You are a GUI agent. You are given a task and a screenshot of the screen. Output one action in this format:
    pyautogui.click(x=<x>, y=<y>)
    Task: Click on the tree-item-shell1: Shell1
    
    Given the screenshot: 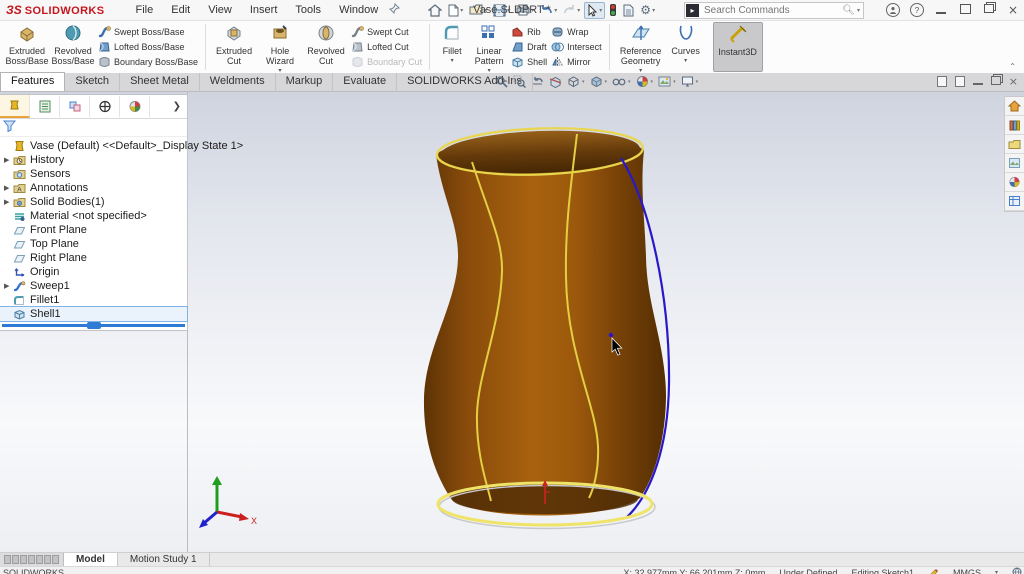 What is the action you would take?
    pyautogui.click(x=94, y=314)
    